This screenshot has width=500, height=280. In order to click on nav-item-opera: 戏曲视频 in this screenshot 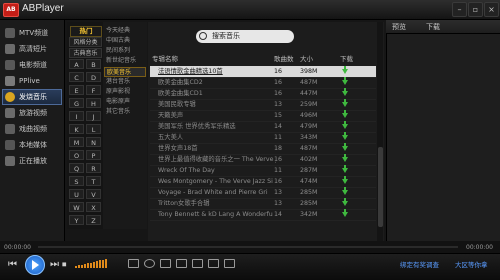, I will do `click(32, 129)`.